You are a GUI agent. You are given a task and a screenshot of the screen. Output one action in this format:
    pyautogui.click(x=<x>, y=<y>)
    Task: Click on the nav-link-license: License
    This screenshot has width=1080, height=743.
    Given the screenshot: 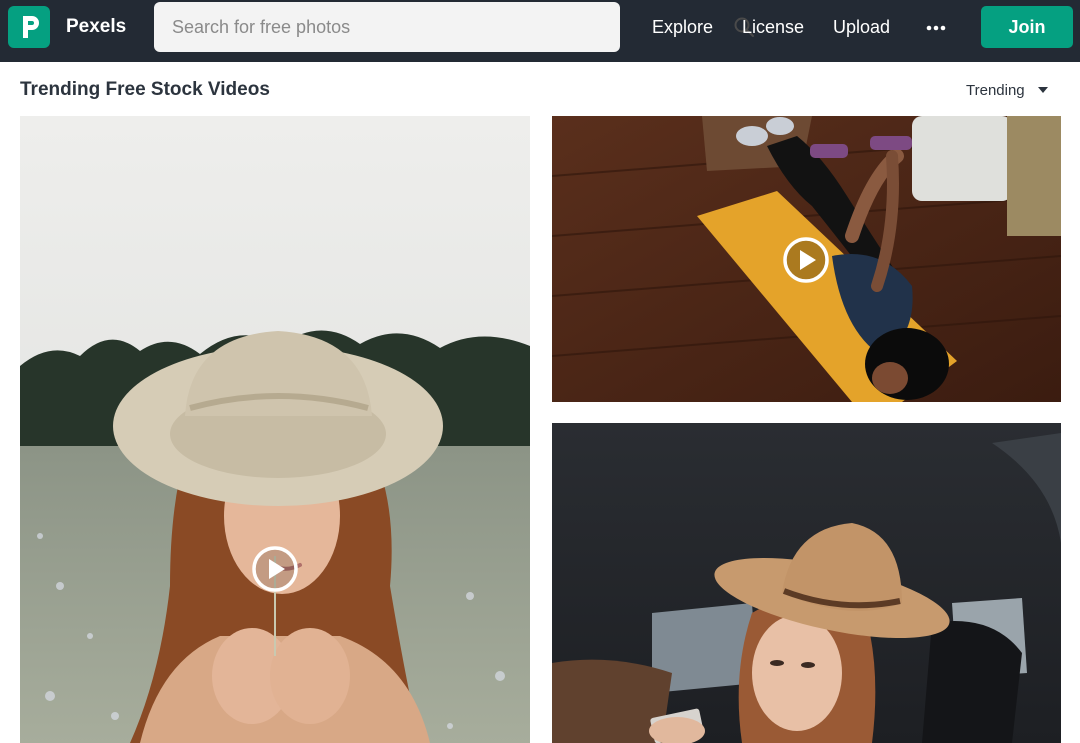 What is the action you would take?
    pyautogui.click(x=773, y=27)
    